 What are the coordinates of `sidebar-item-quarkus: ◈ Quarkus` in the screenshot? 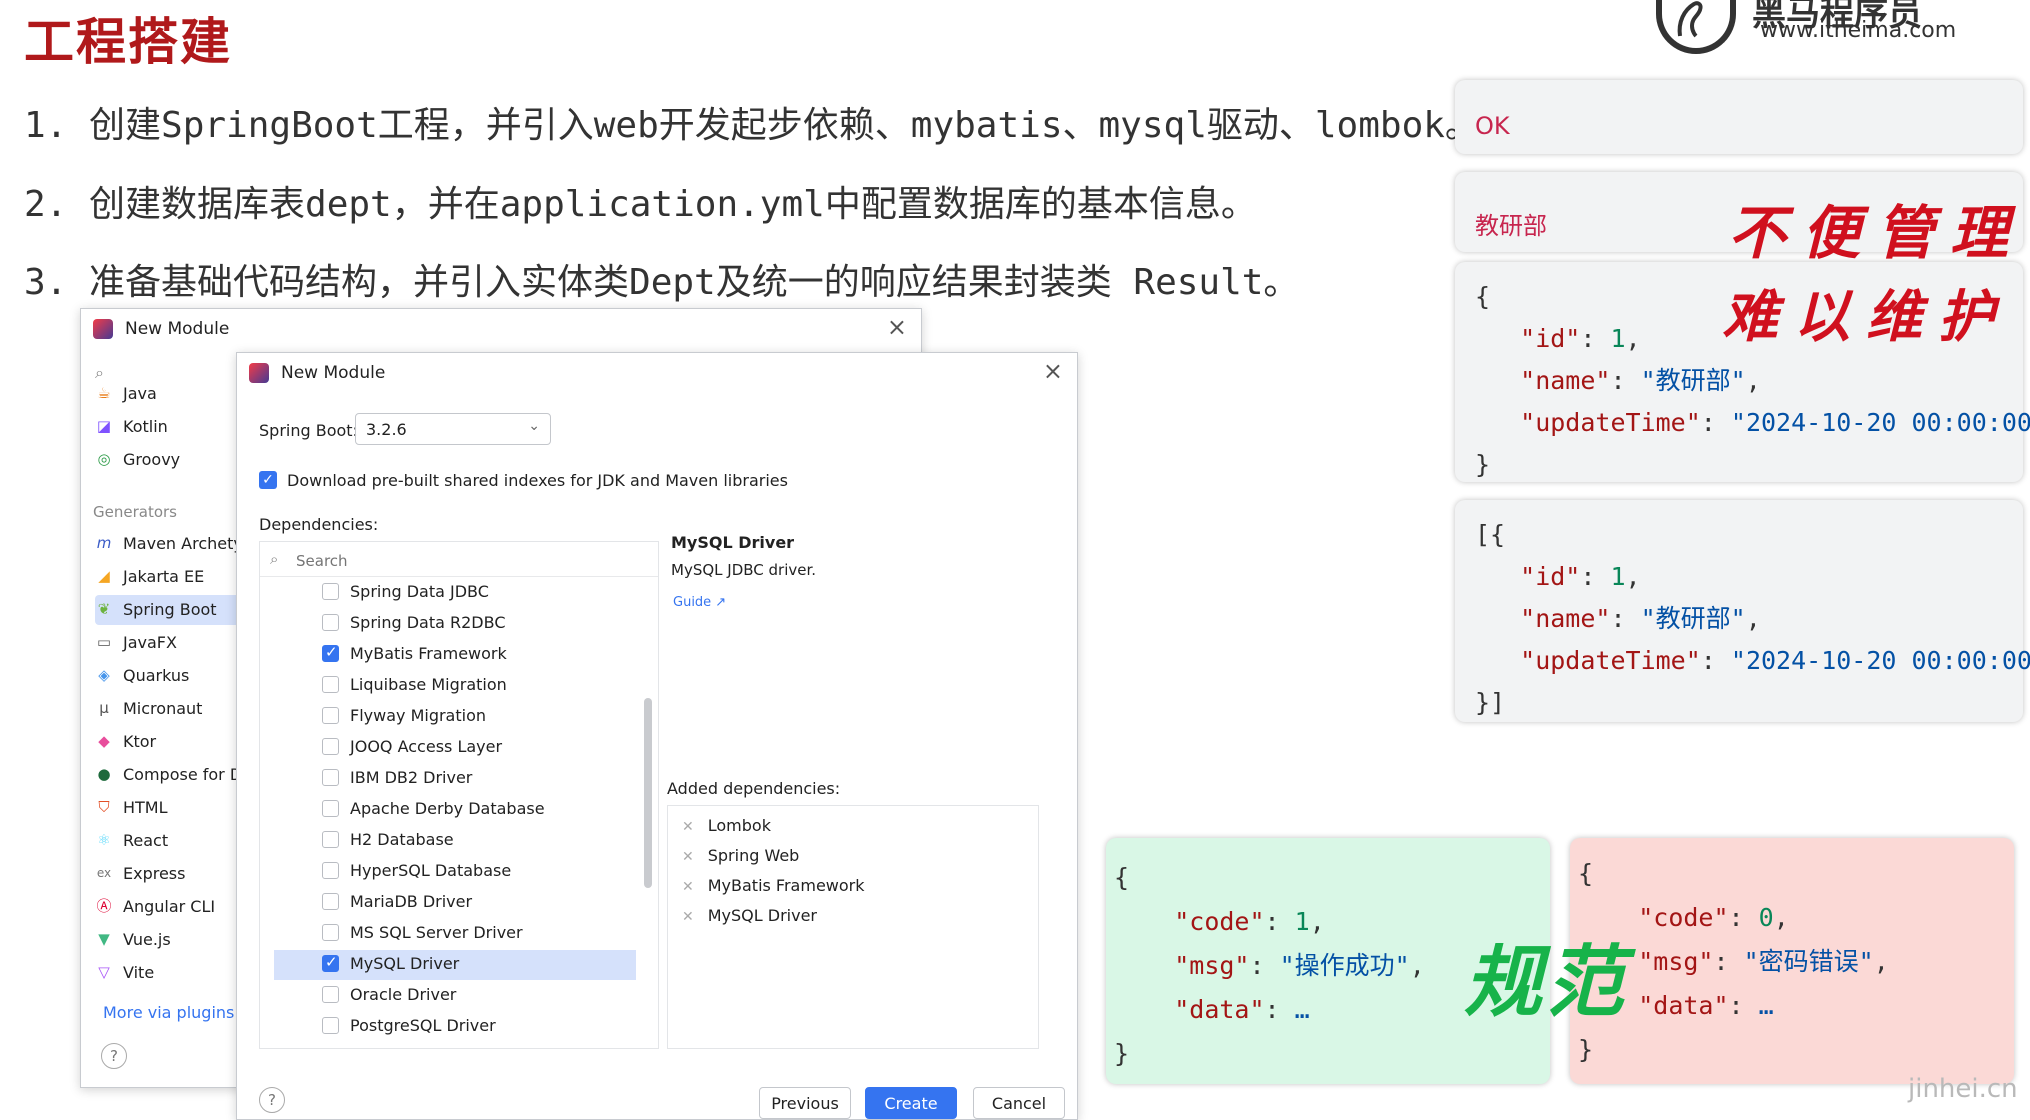 It's located at (170, 676).